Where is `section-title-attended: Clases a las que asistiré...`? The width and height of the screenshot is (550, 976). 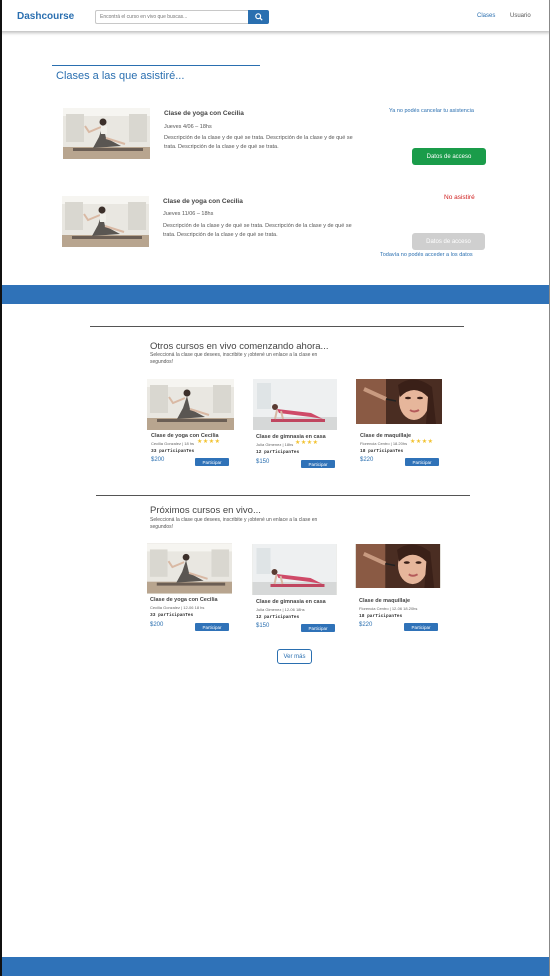
section-title-attended: Clases a las que asistiré... is located at coordinates (120, 76).